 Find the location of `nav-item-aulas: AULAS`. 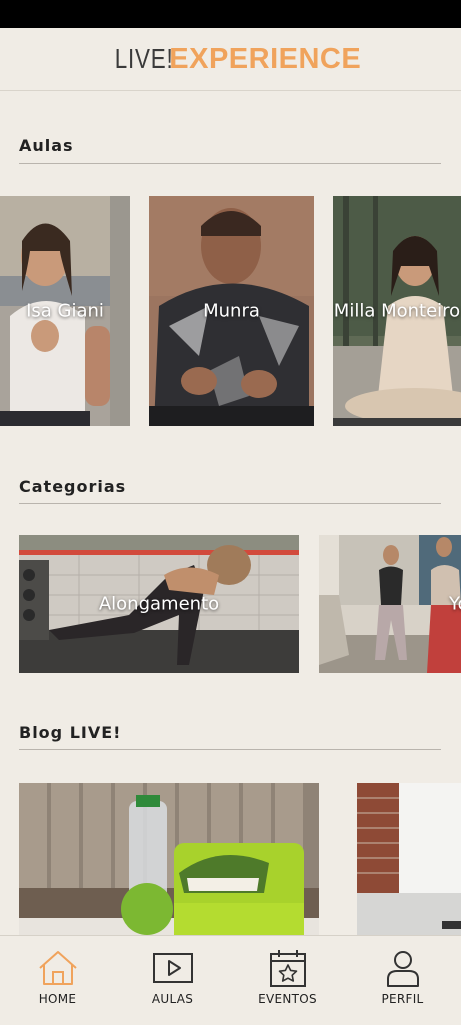

nav-item-aulas: AULAS is located at coordinates (172, 980).